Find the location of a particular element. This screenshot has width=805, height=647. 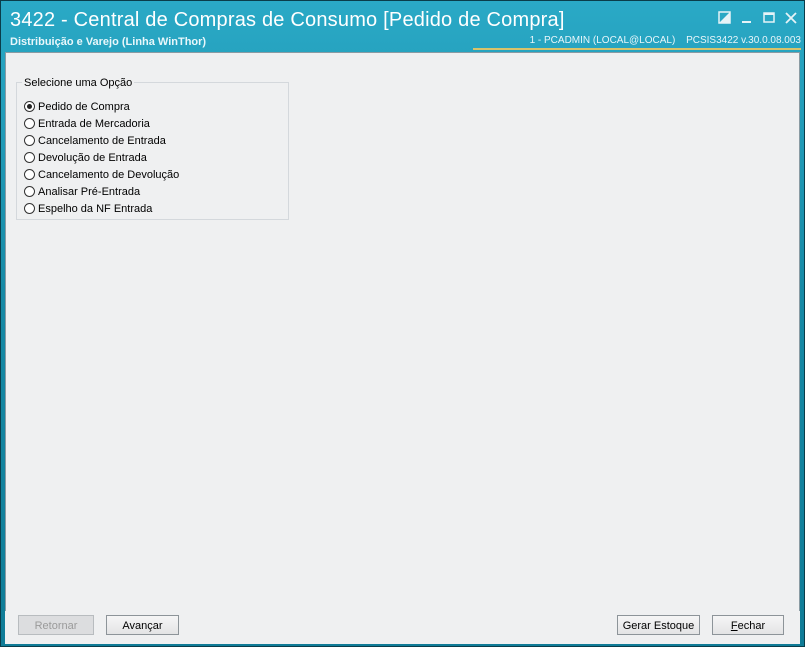

minimize-icon is located at coordinates (747, 18).